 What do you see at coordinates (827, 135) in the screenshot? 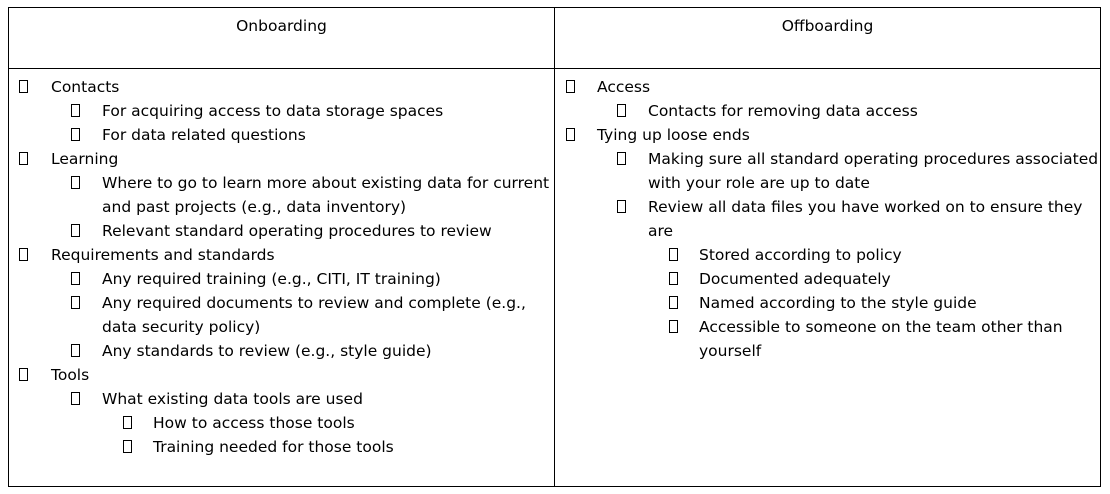
I see `checklist-item: Tying up loose ends` at bounding box center [827, 135].